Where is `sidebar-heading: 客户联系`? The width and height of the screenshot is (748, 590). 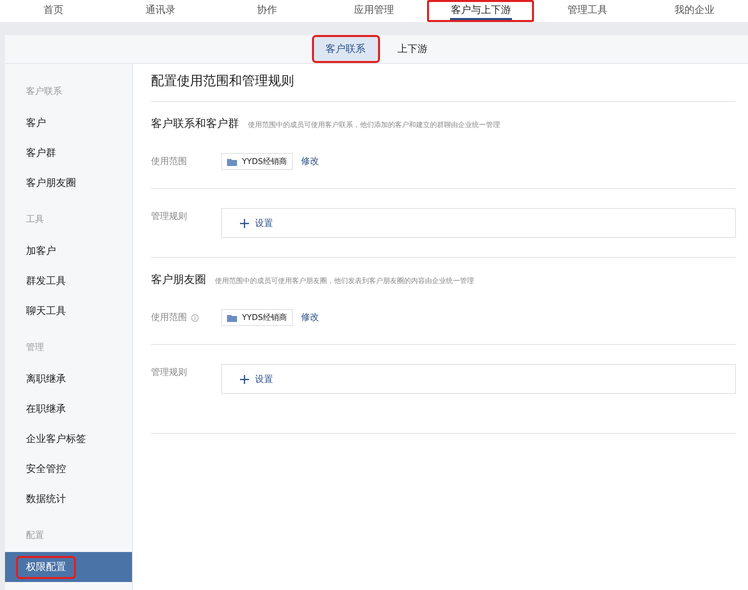
sidebar-heading: 客户联系 is located at coordinates (44, 92).